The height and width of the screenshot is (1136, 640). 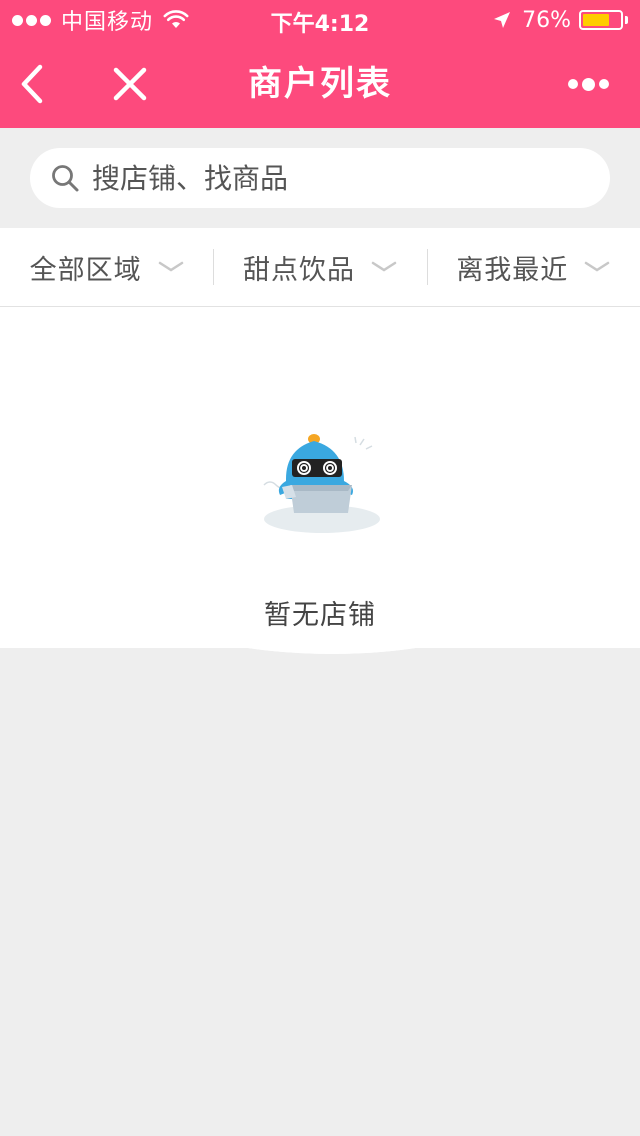 I want to click on filter-bar: 全部区域 甜点饮品 离我最近, so click(x=320, y=267).